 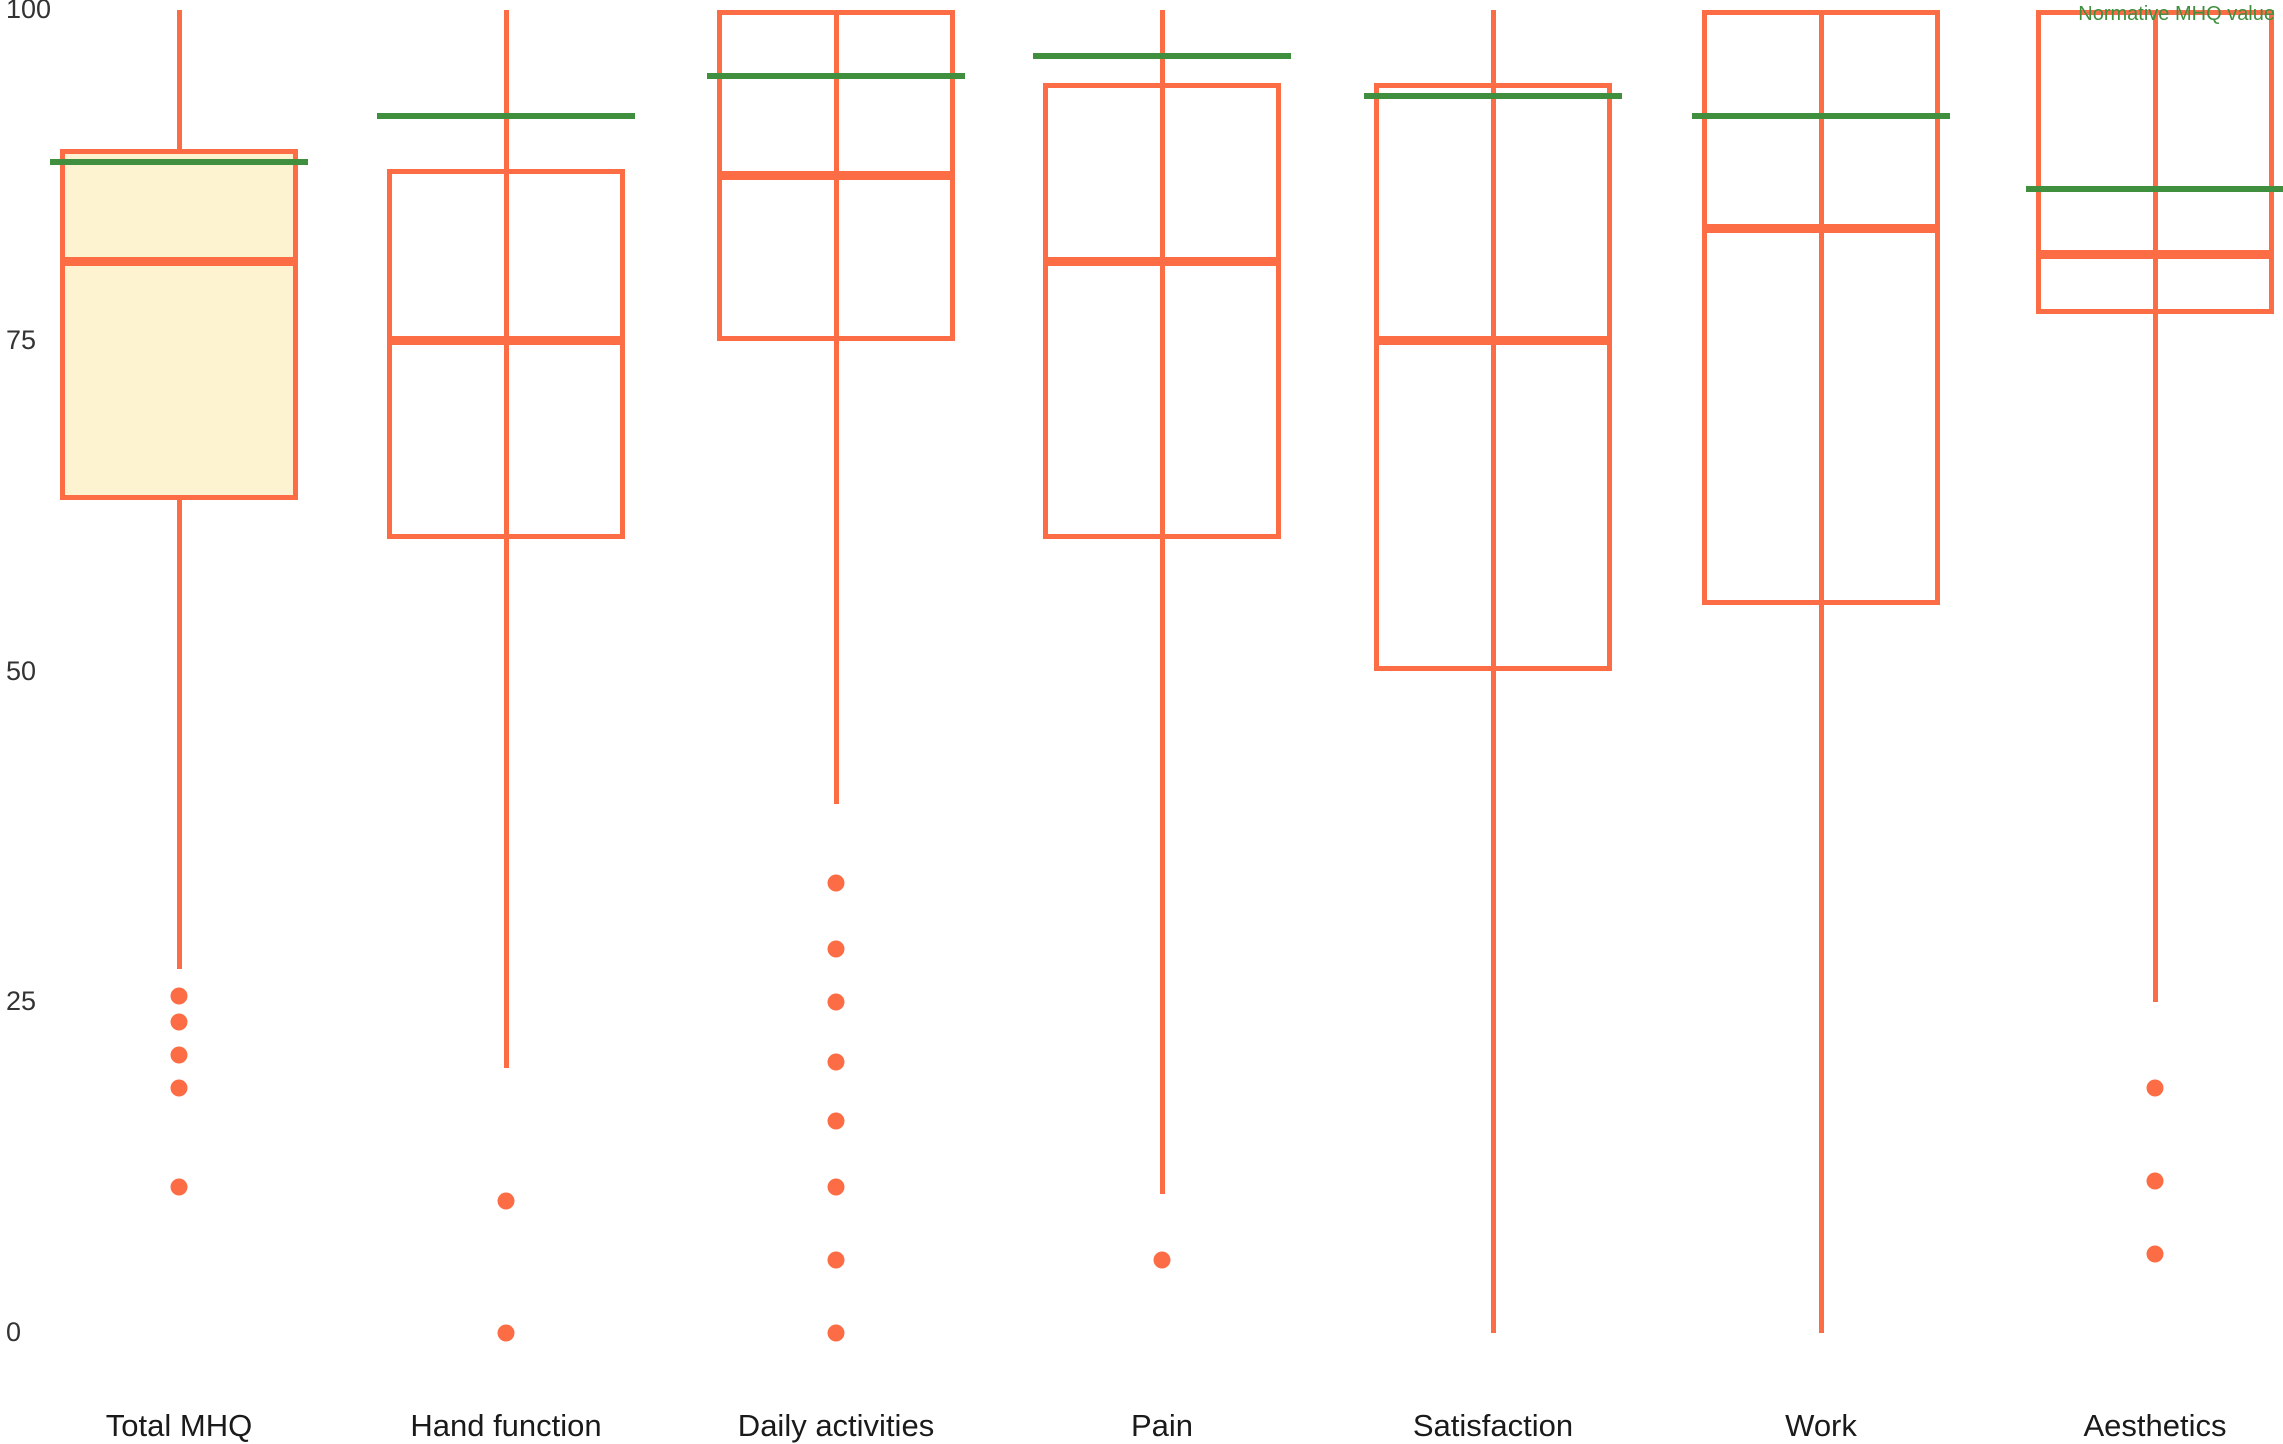 What do you see at coordinates (506, 1425) in the screenshot?
I see `x-axis-tick-label: Hand function` at bounding box center [506, 1425].